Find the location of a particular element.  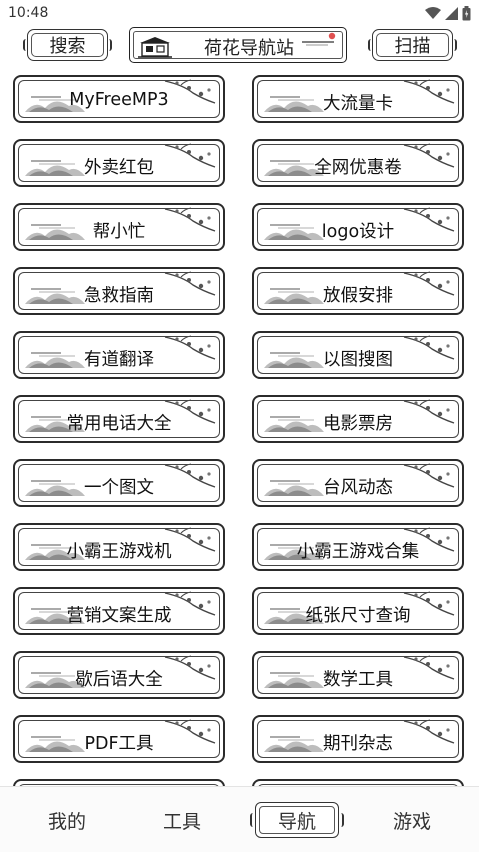

nav-site-label: 期刊杂志 is located at coordinates (358, 744).